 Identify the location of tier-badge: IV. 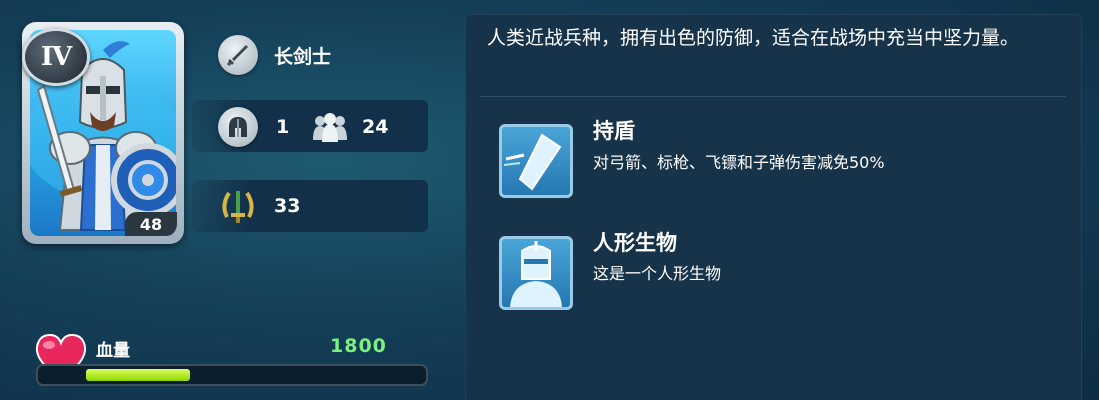
(56, 57).